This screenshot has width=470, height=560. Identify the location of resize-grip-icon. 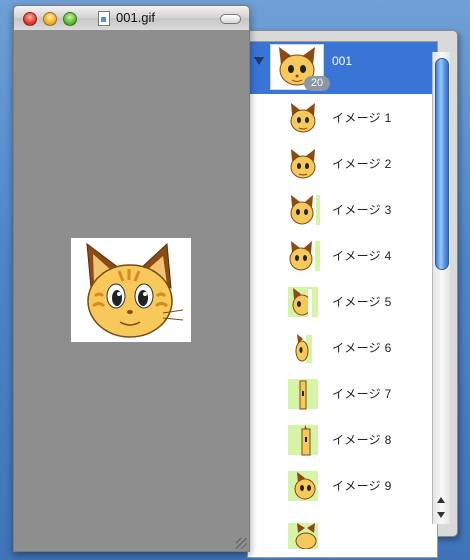
(241, 543).